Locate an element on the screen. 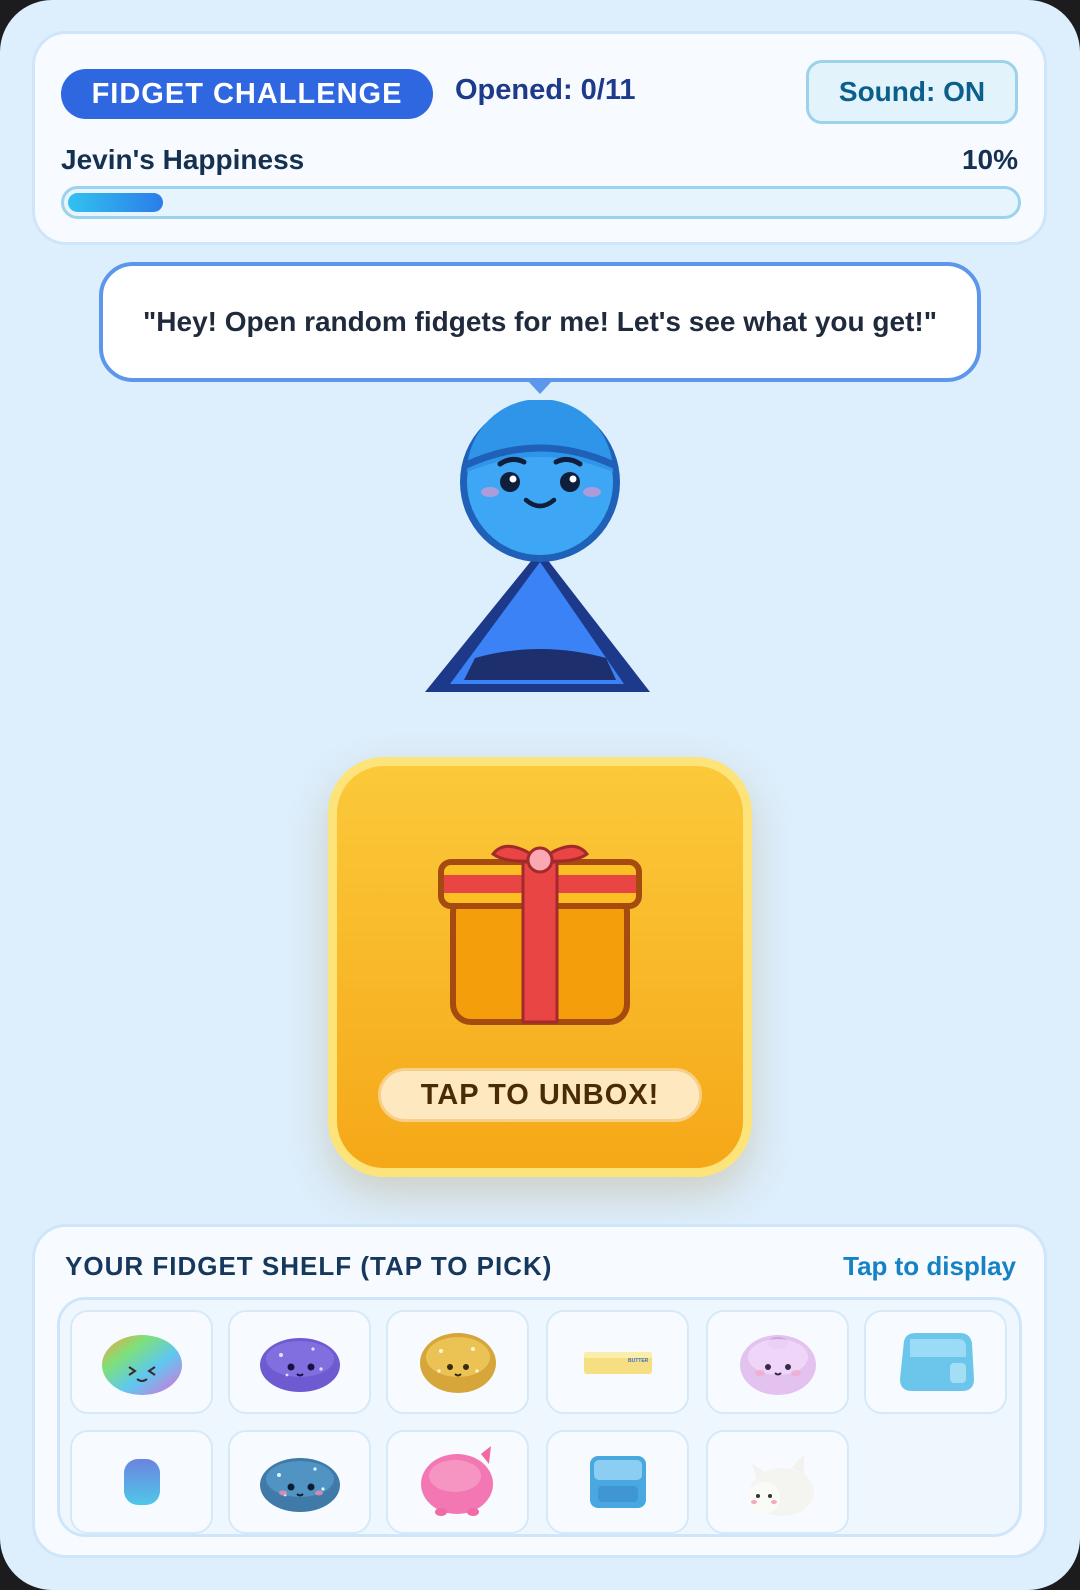 Image resolution: width=1080 pixels, height=1590 pixels. shelf-title: YOUR FIDGET SHELF (TAP TO PICK) is located at coordinates (309, 1266).